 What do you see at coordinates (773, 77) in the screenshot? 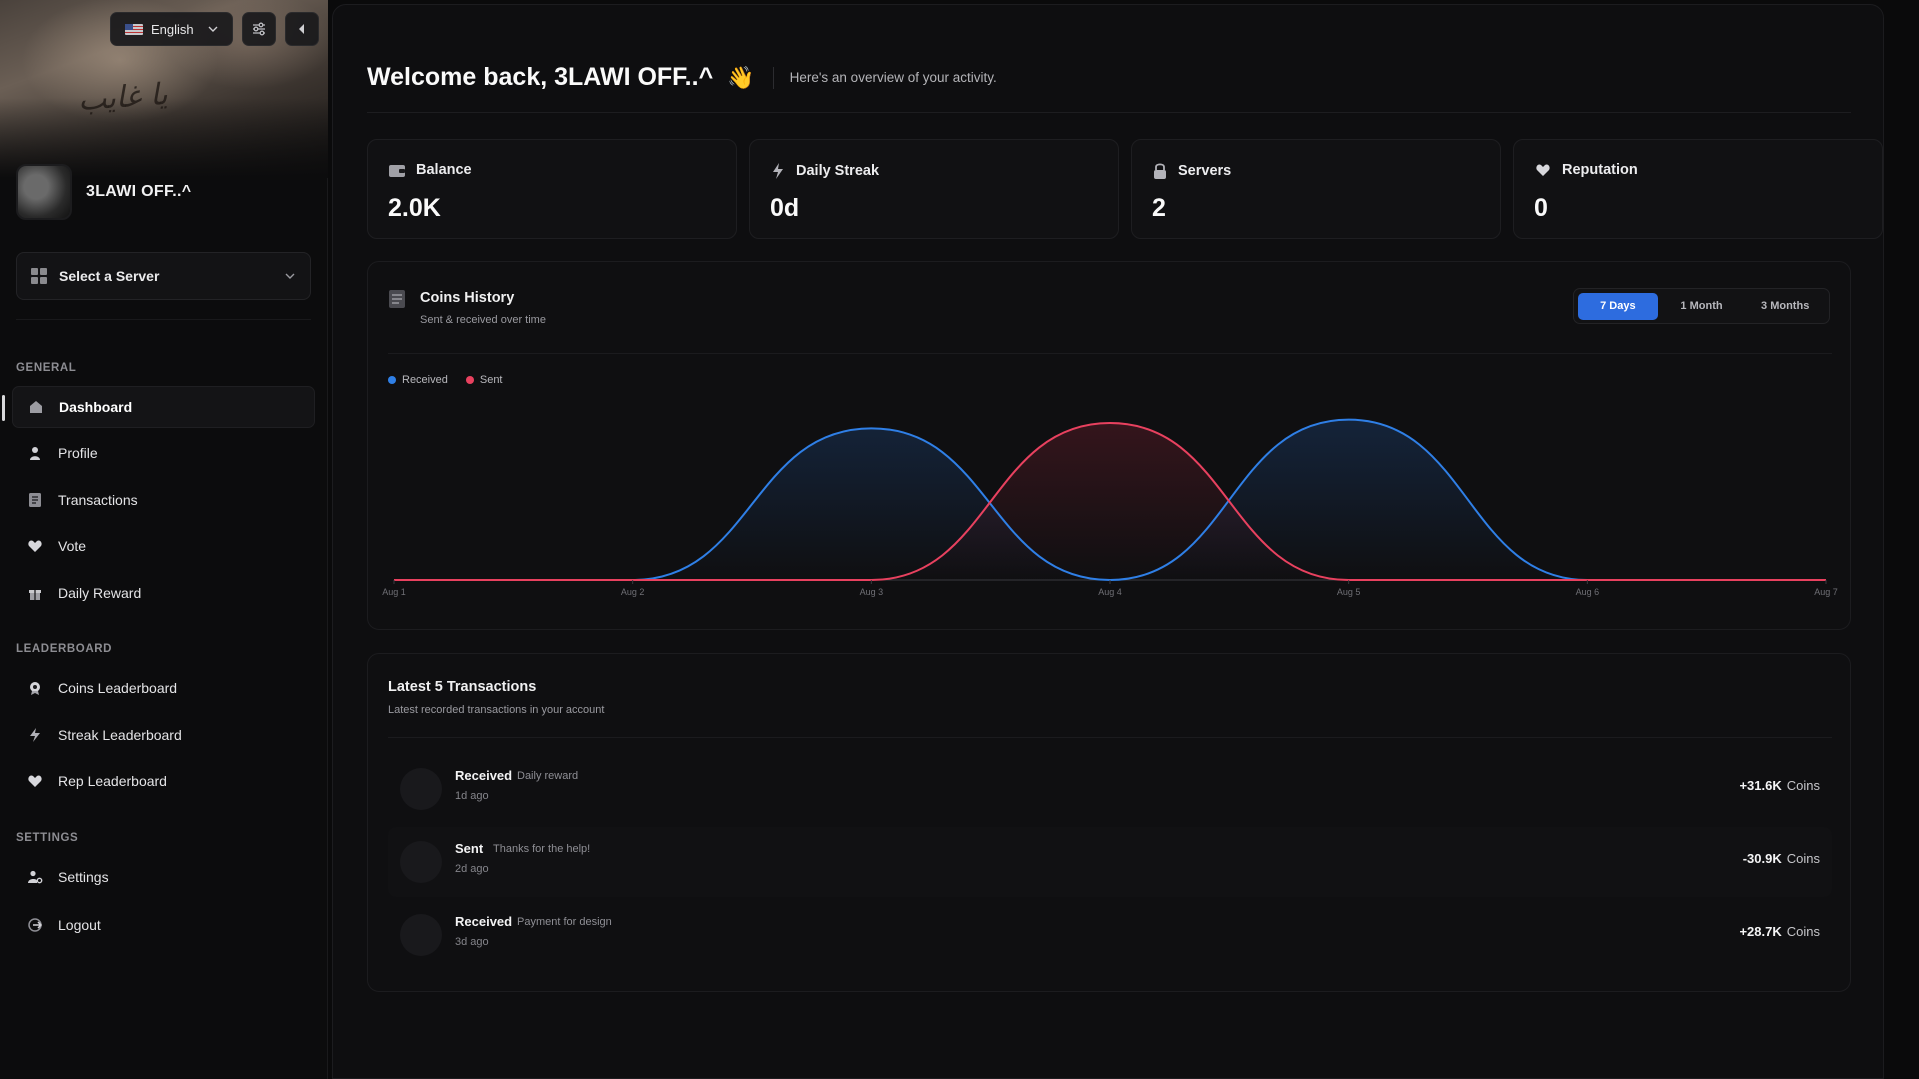
I see `header-divider` at bounding box center [773, 77].